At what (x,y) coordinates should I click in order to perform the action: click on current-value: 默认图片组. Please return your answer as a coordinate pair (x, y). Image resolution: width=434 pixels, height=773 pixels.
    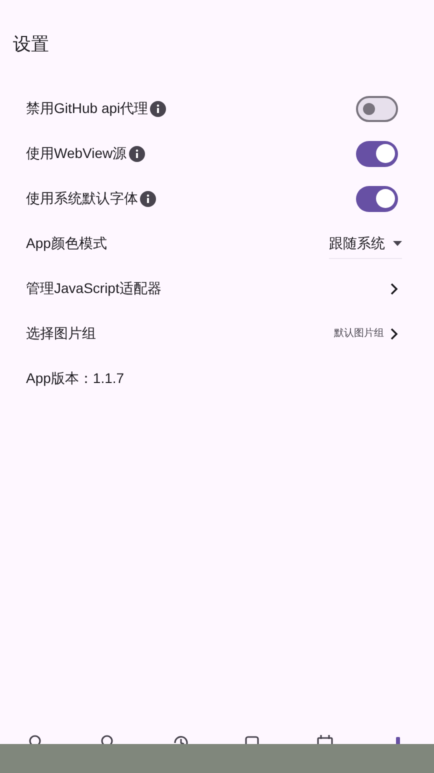
    Looking at the image, I should click on (359, 333).